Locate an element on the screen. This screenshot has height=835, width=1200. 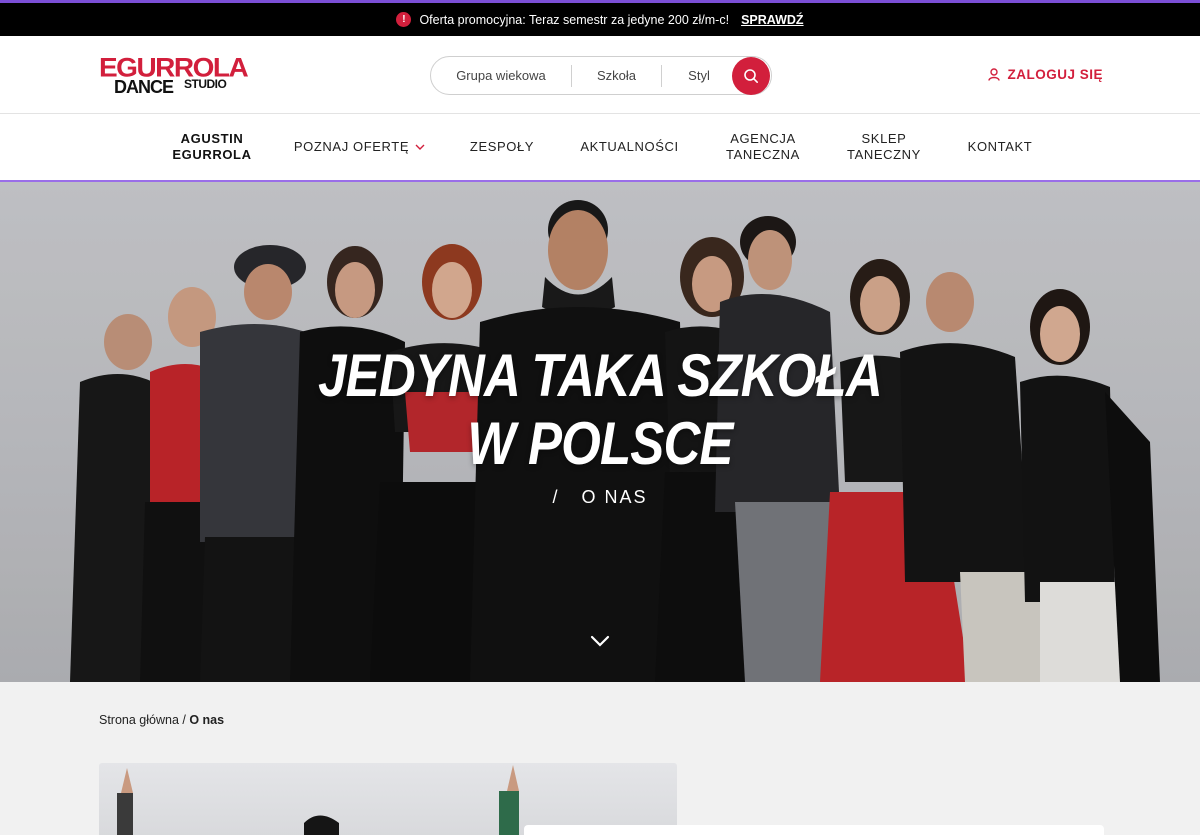
nav-item-poznaj-oferte: POZNAJ OFERTĘ is located at coordinates (359, 147).